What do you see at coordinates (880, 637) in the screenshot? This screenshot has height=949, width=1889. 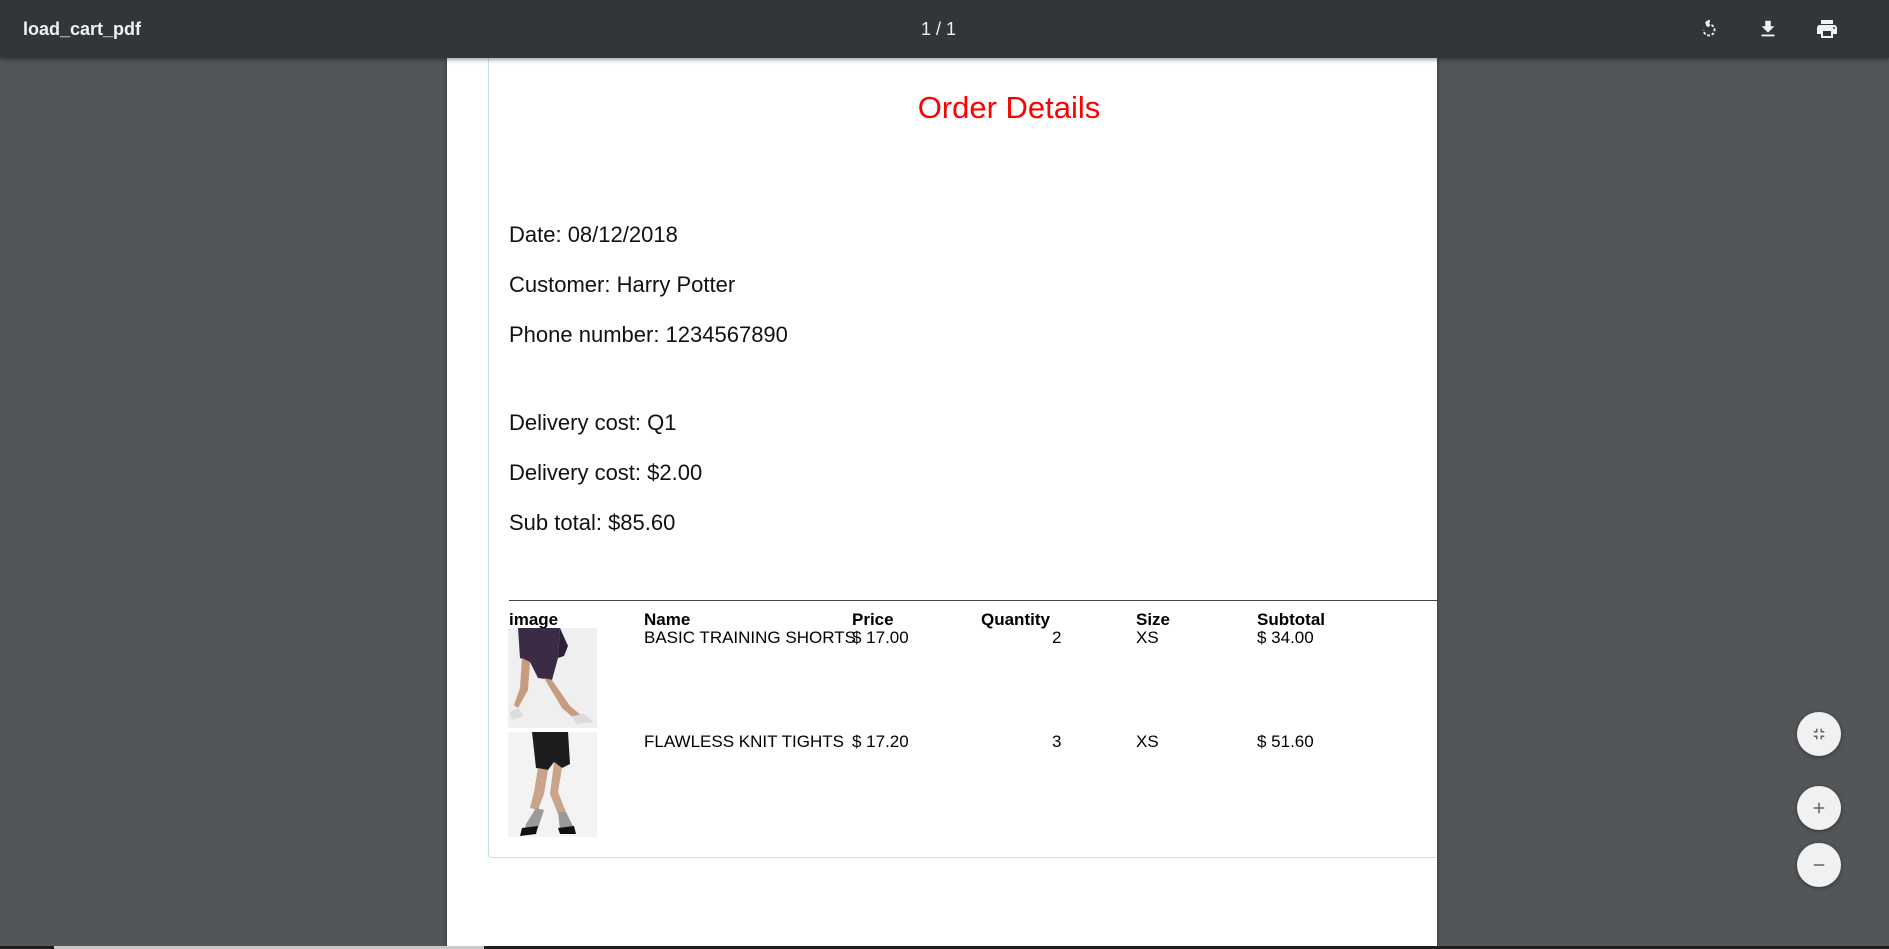 I see `row1-price: $ 17.00` at bounding box center [880, 637].